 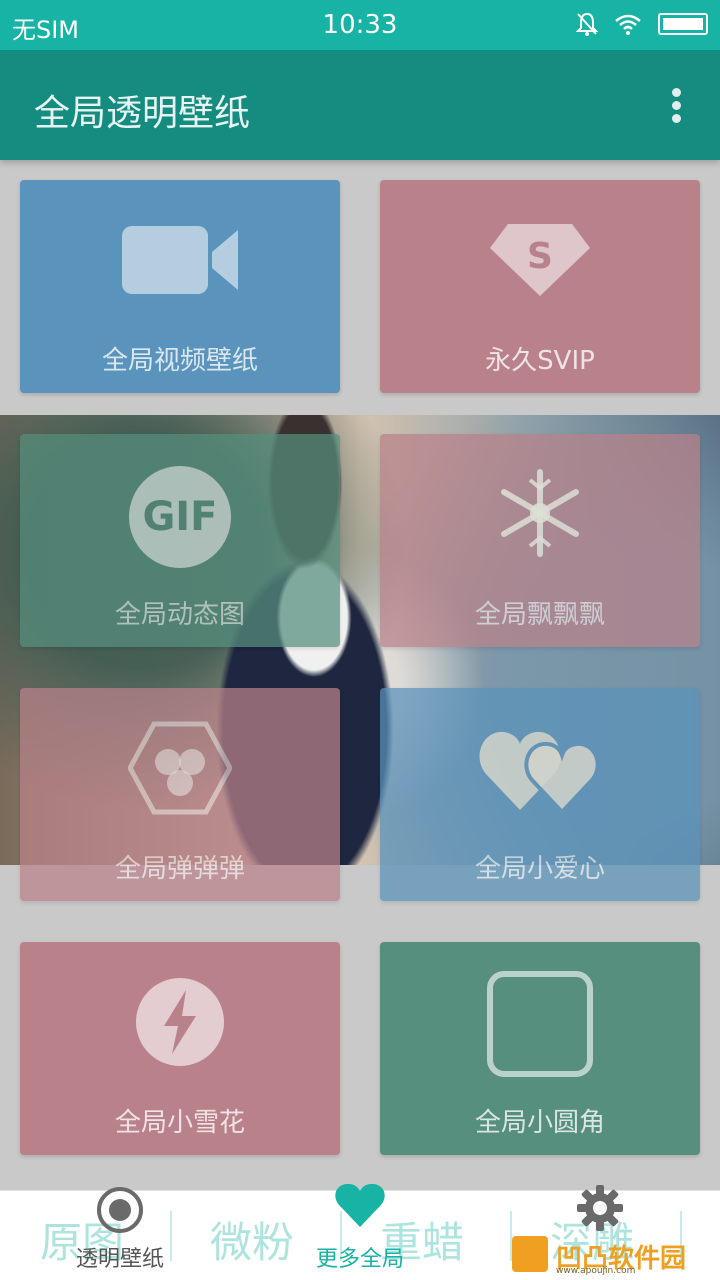 What do you see at coordinates (180, 262) in the screenshot?
I see `video-camera-icon` at bounding box center [180, 262].